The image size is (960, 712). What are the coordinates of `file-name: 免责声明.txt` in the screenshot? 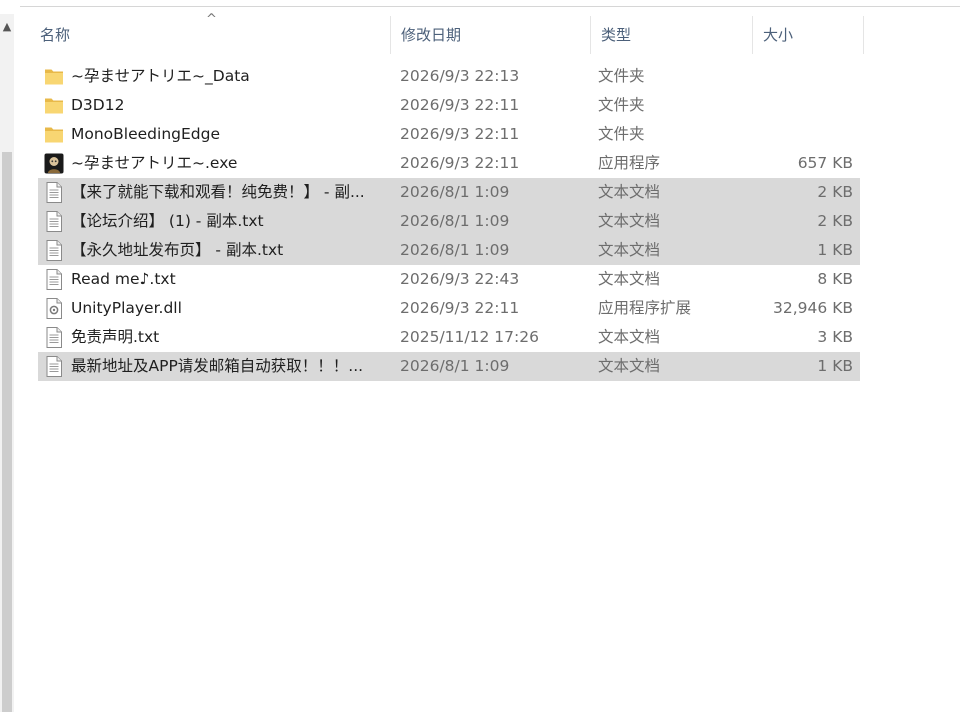 It's located at (115, 337).